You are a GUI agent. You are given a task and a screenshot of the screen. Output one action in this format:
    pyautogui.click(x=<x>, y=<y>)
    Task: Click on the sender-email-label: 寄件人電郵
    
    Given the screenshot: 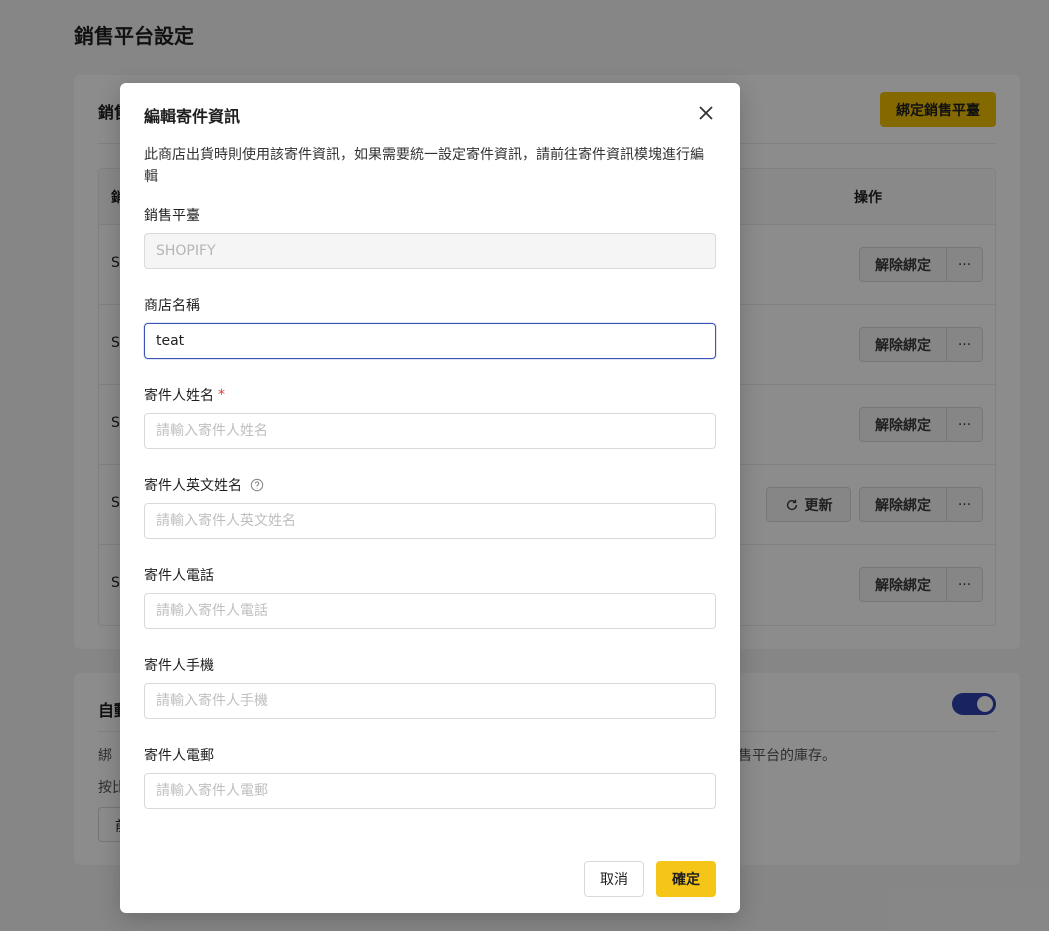 What is the action you would take?
    pyautogui.click(x=179, y=755)
    